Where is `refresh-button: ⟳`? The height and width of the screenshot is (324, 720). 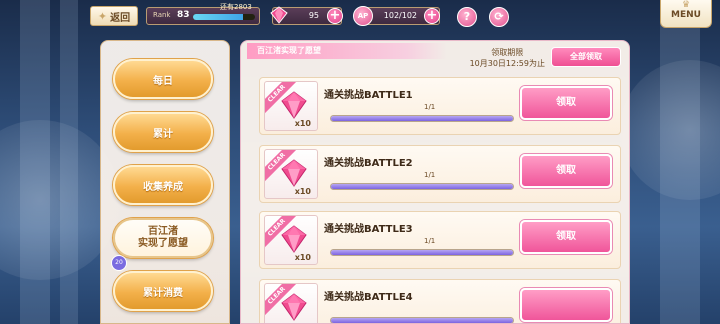
refresh-button: ⟳ is located at coordinates (499, 17).